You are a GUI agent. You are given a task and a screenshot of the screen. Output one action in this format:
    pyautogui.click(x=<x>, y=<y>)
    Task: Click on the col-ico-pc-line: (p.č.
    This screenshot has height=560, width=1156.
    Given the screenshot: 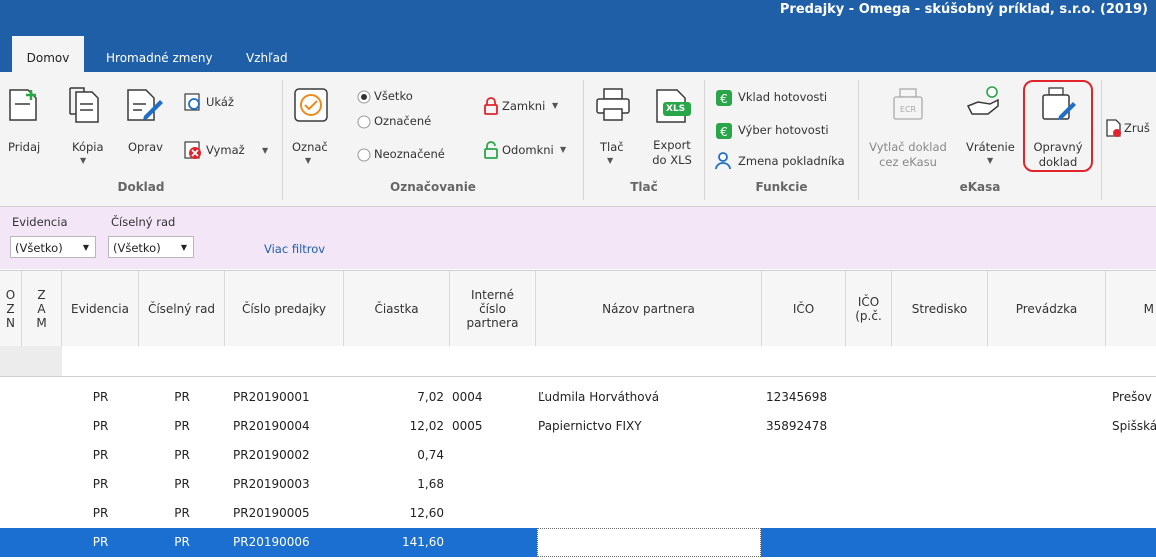 What is the action you would take?
    pyautogui.click(x=868, y=315)
    